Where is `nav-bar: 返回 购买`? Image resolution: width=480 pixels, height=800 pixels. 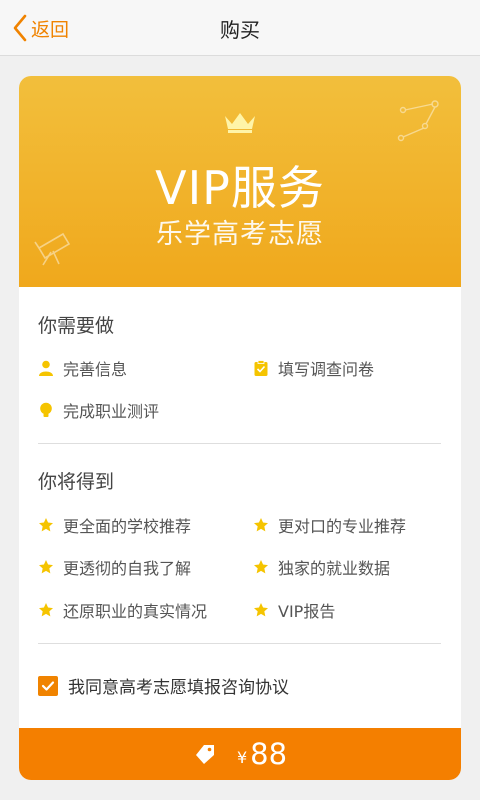 nav-bar: 返回 购买 is located at coordinates (240, 28).